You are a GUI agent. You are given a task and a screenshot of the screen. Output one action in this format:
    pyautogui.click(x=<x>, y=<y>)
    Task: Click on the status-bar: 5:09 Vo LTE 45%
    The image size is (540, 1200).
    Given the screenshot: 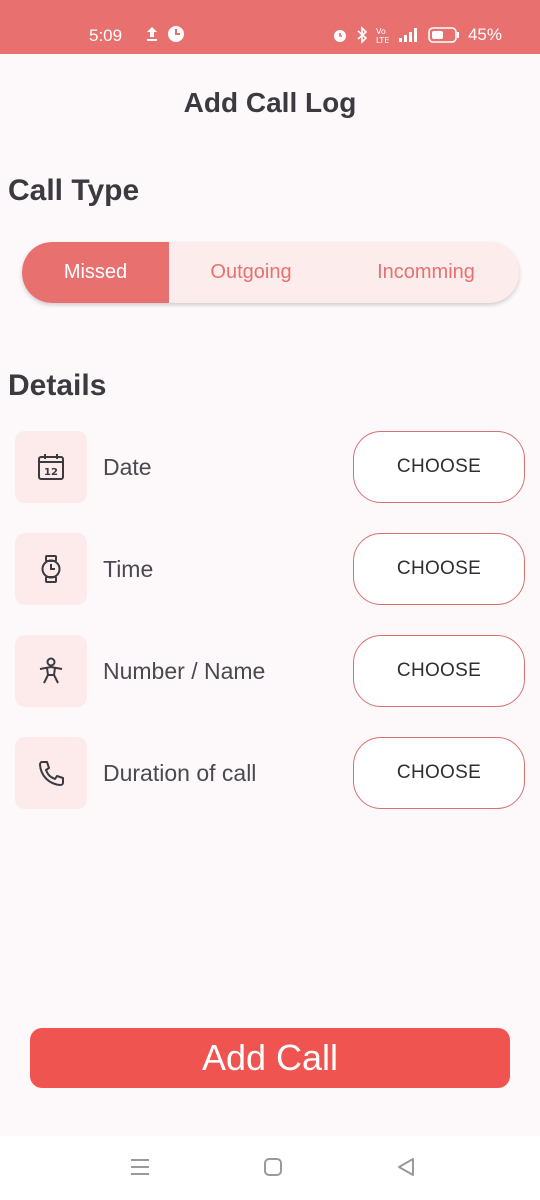 What is the action you would take?
    pyautogui.click(x=270, y=27)
    